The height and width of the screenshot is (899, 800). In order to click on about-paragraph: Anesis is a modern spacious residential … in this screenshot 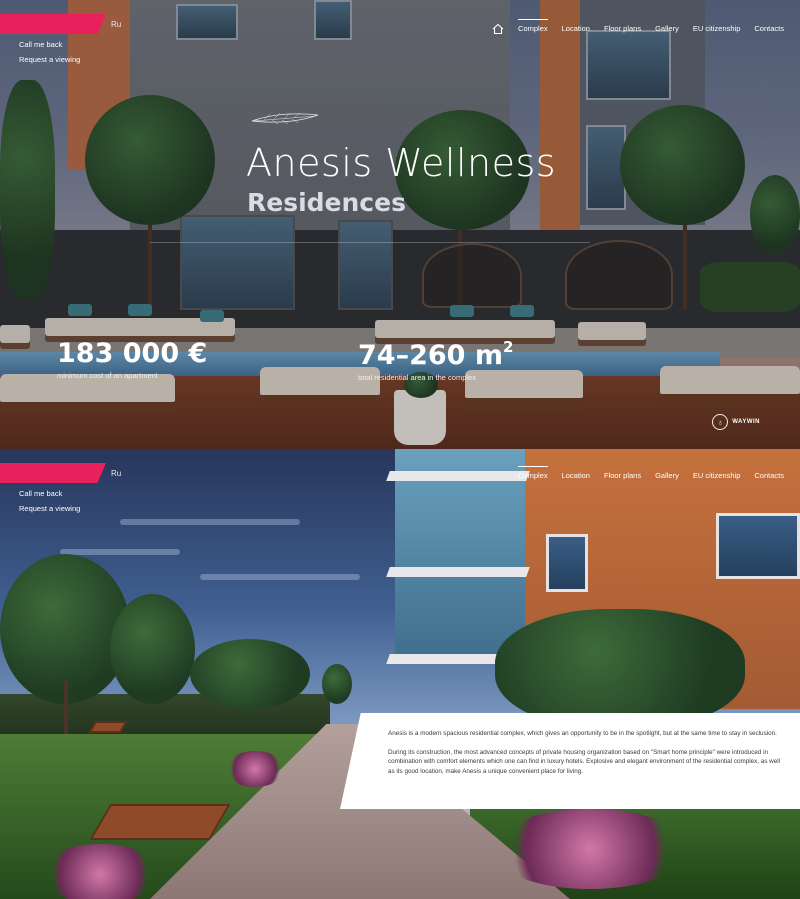, I will do `click(582, 733)`.